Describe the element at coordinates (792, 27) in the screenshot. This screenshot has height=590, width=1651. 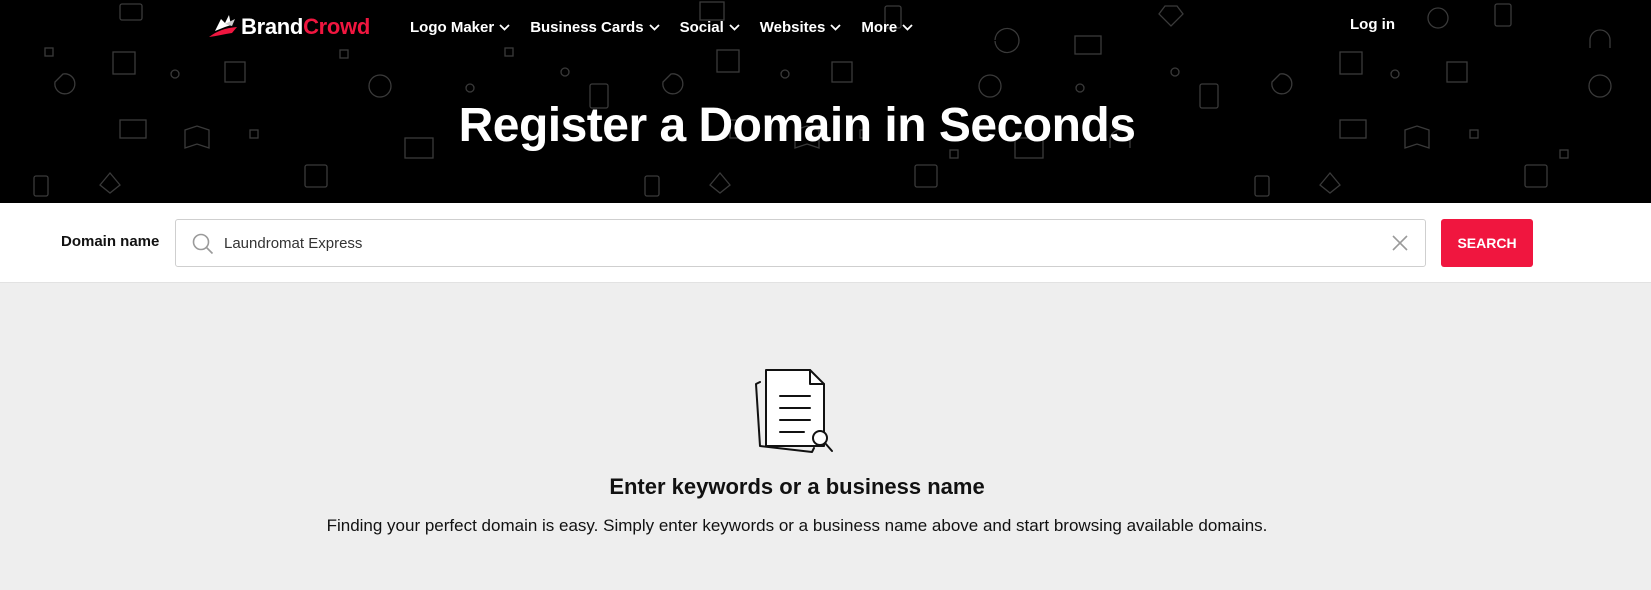
I see `nav-item-label: Websites` at that location.